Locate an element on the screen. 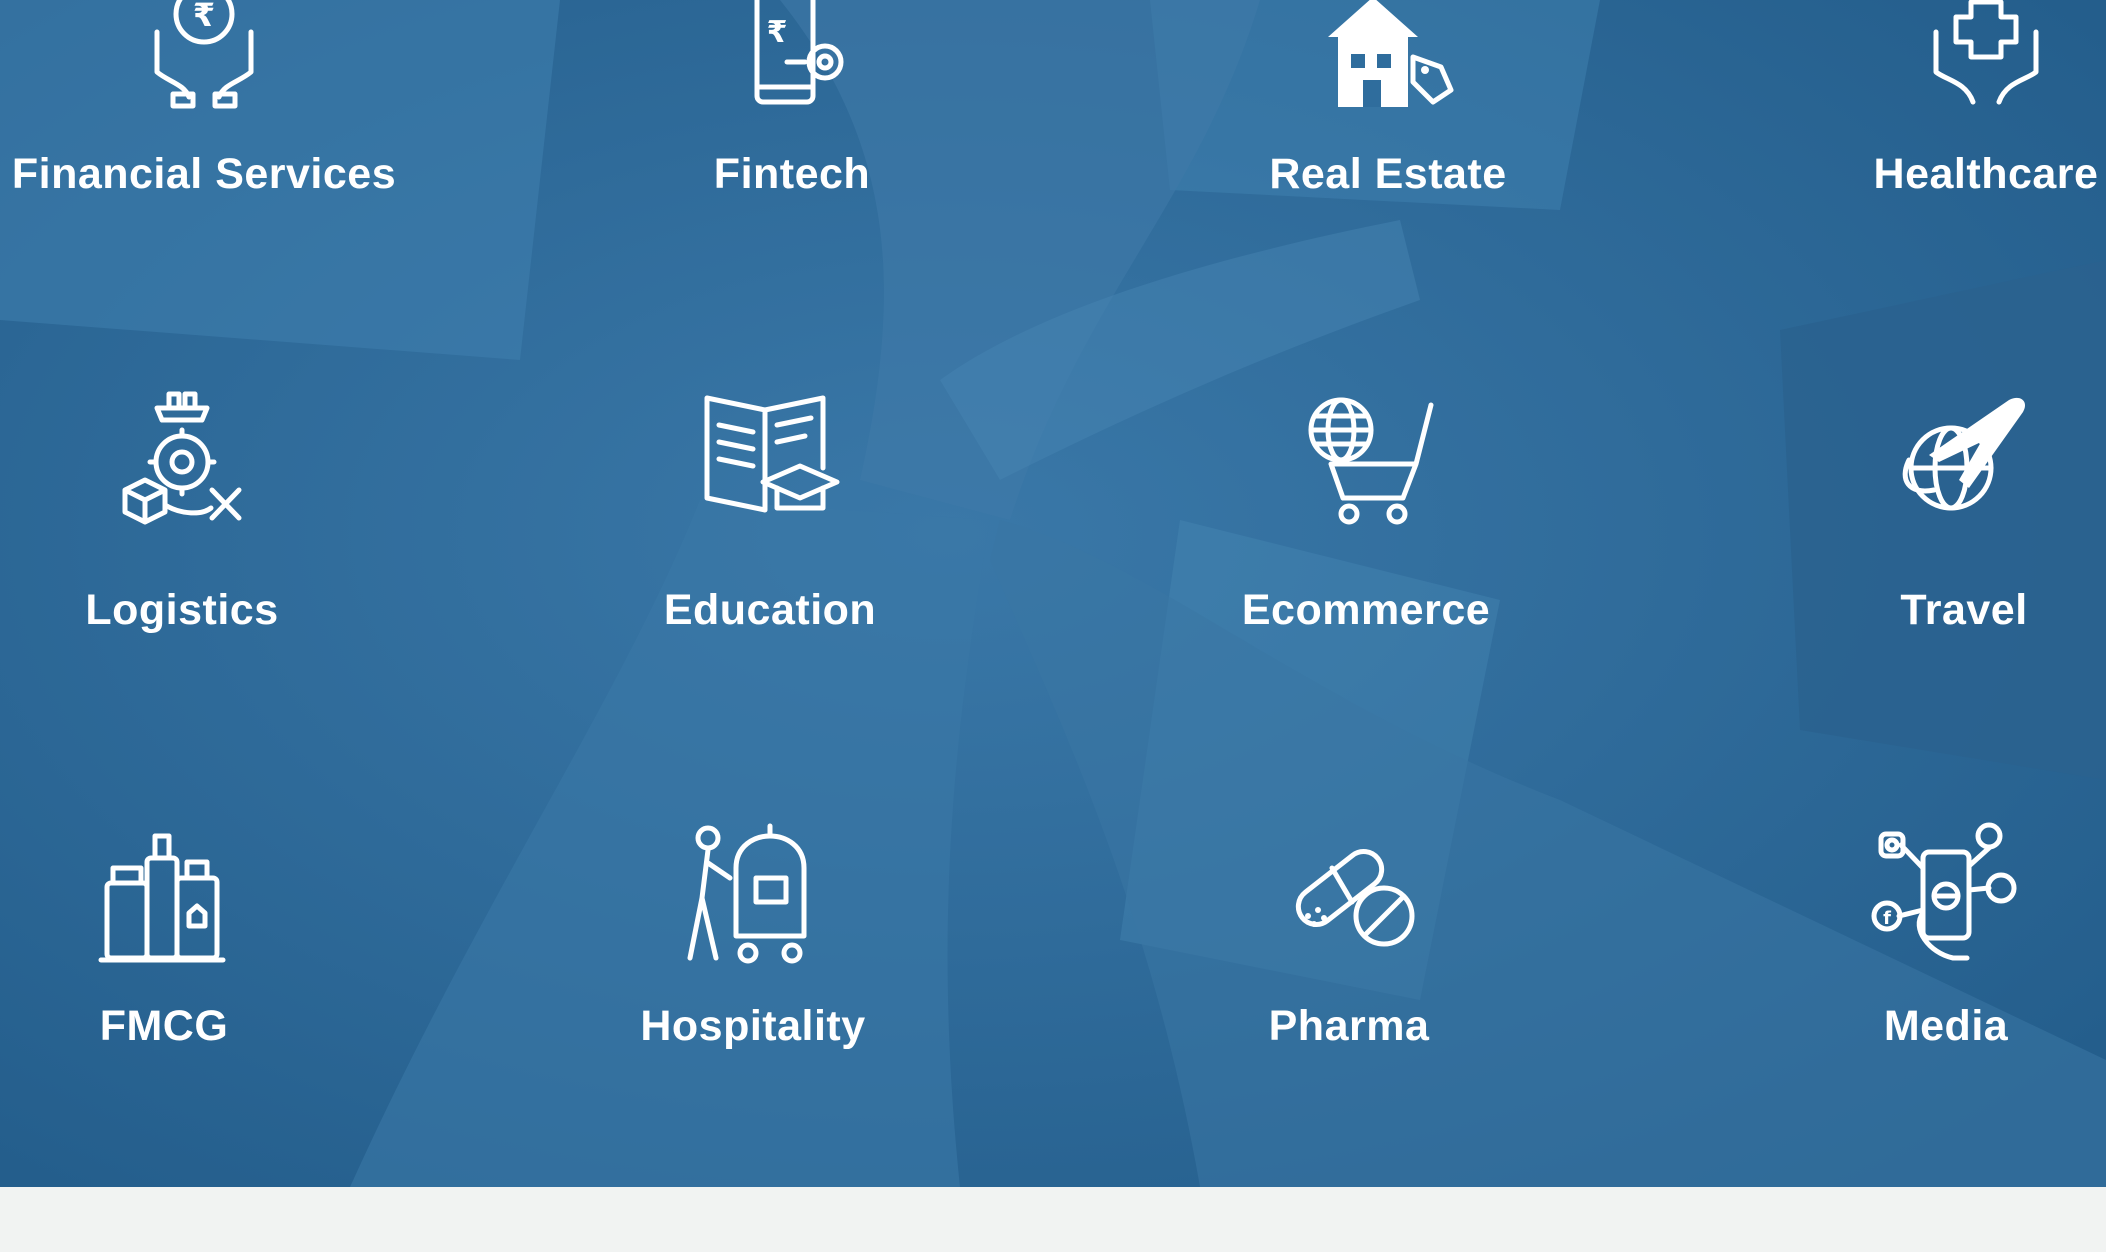  industry-label: Pharma is located at coordinates (1349, 1026).